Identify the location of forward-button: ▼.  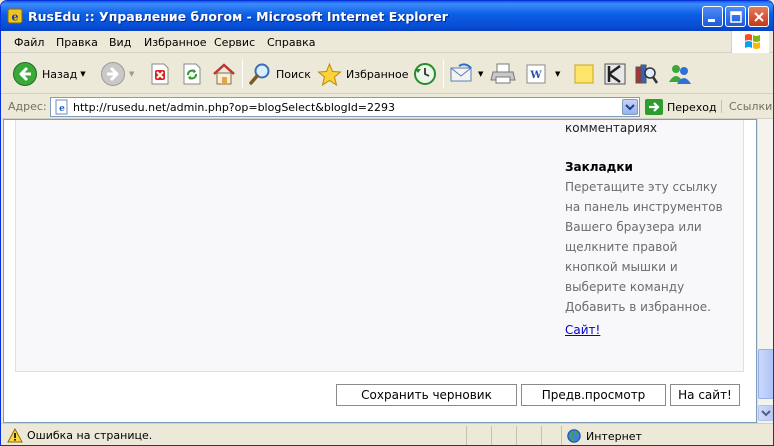
(117, 74).